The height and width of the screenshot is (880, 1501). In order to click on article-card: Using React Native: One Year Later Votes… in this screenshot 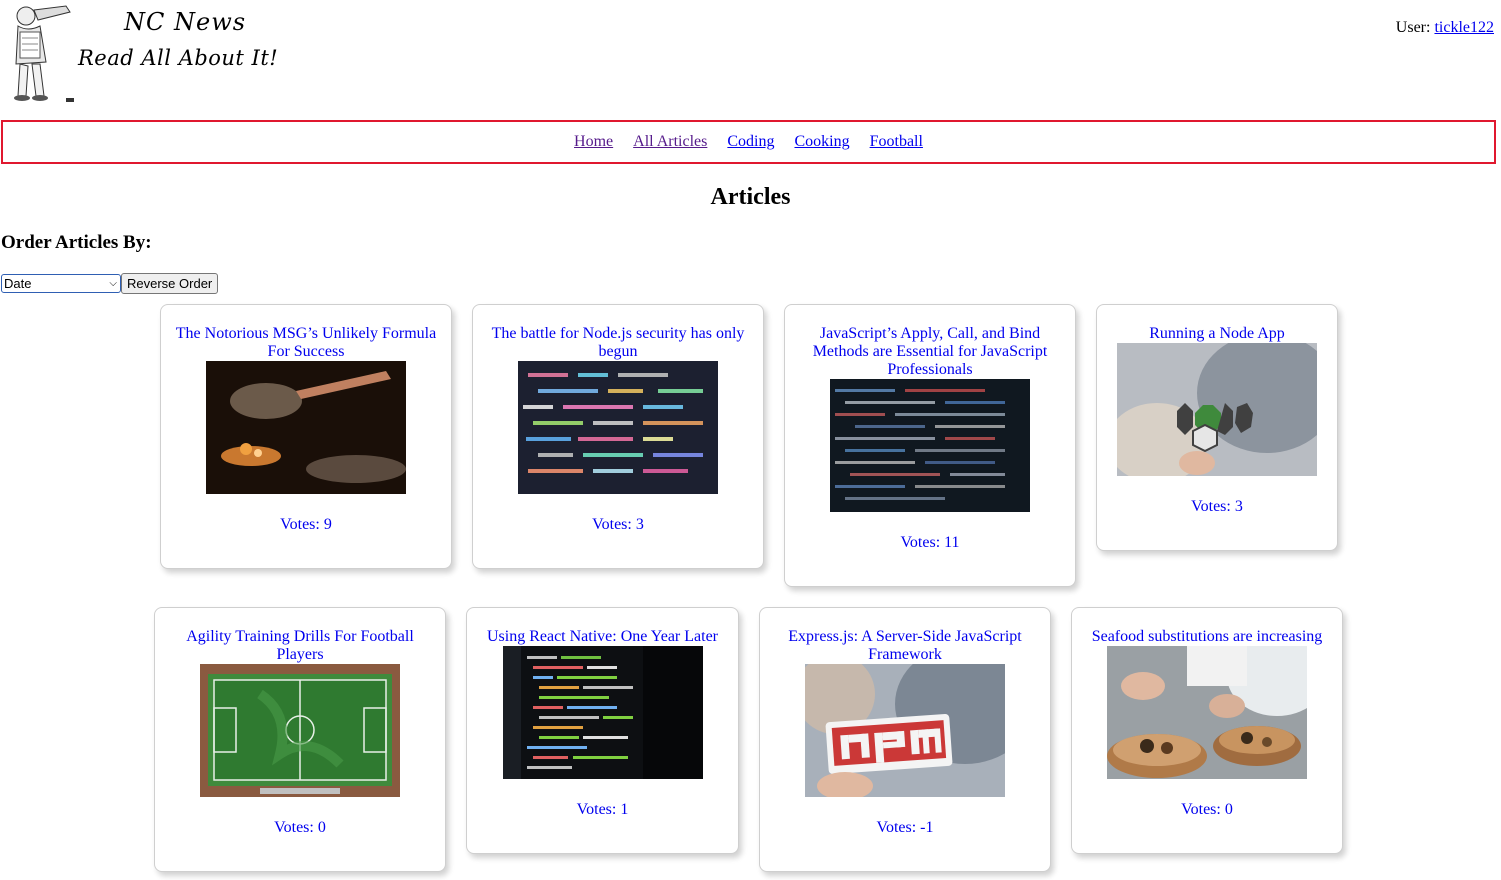, I will do `click(602, 730)`.